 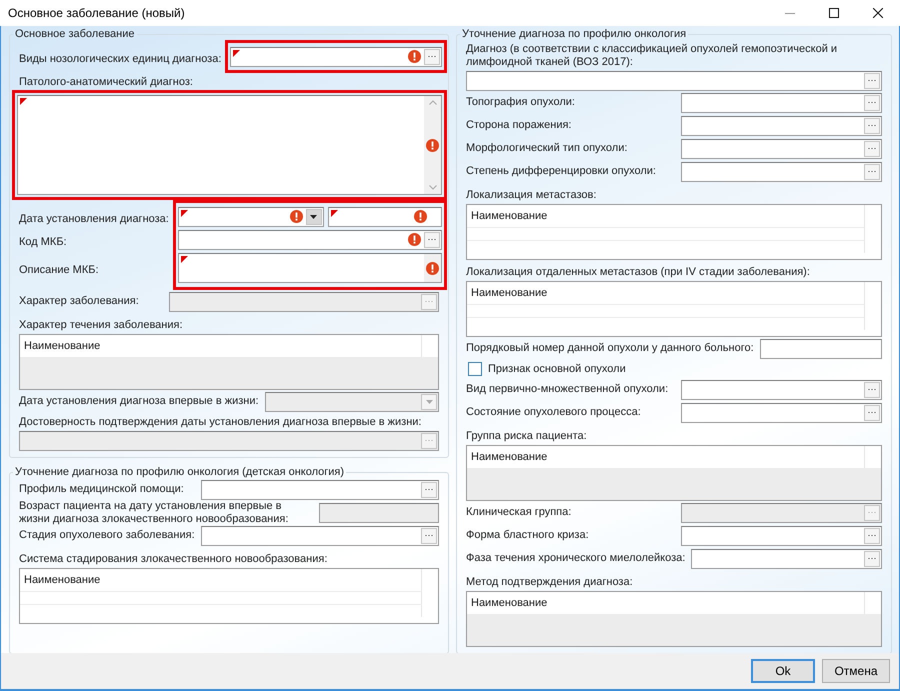 I want to click on field-label: Метод подтверждения диагноза:, so click(x=550, y=582).